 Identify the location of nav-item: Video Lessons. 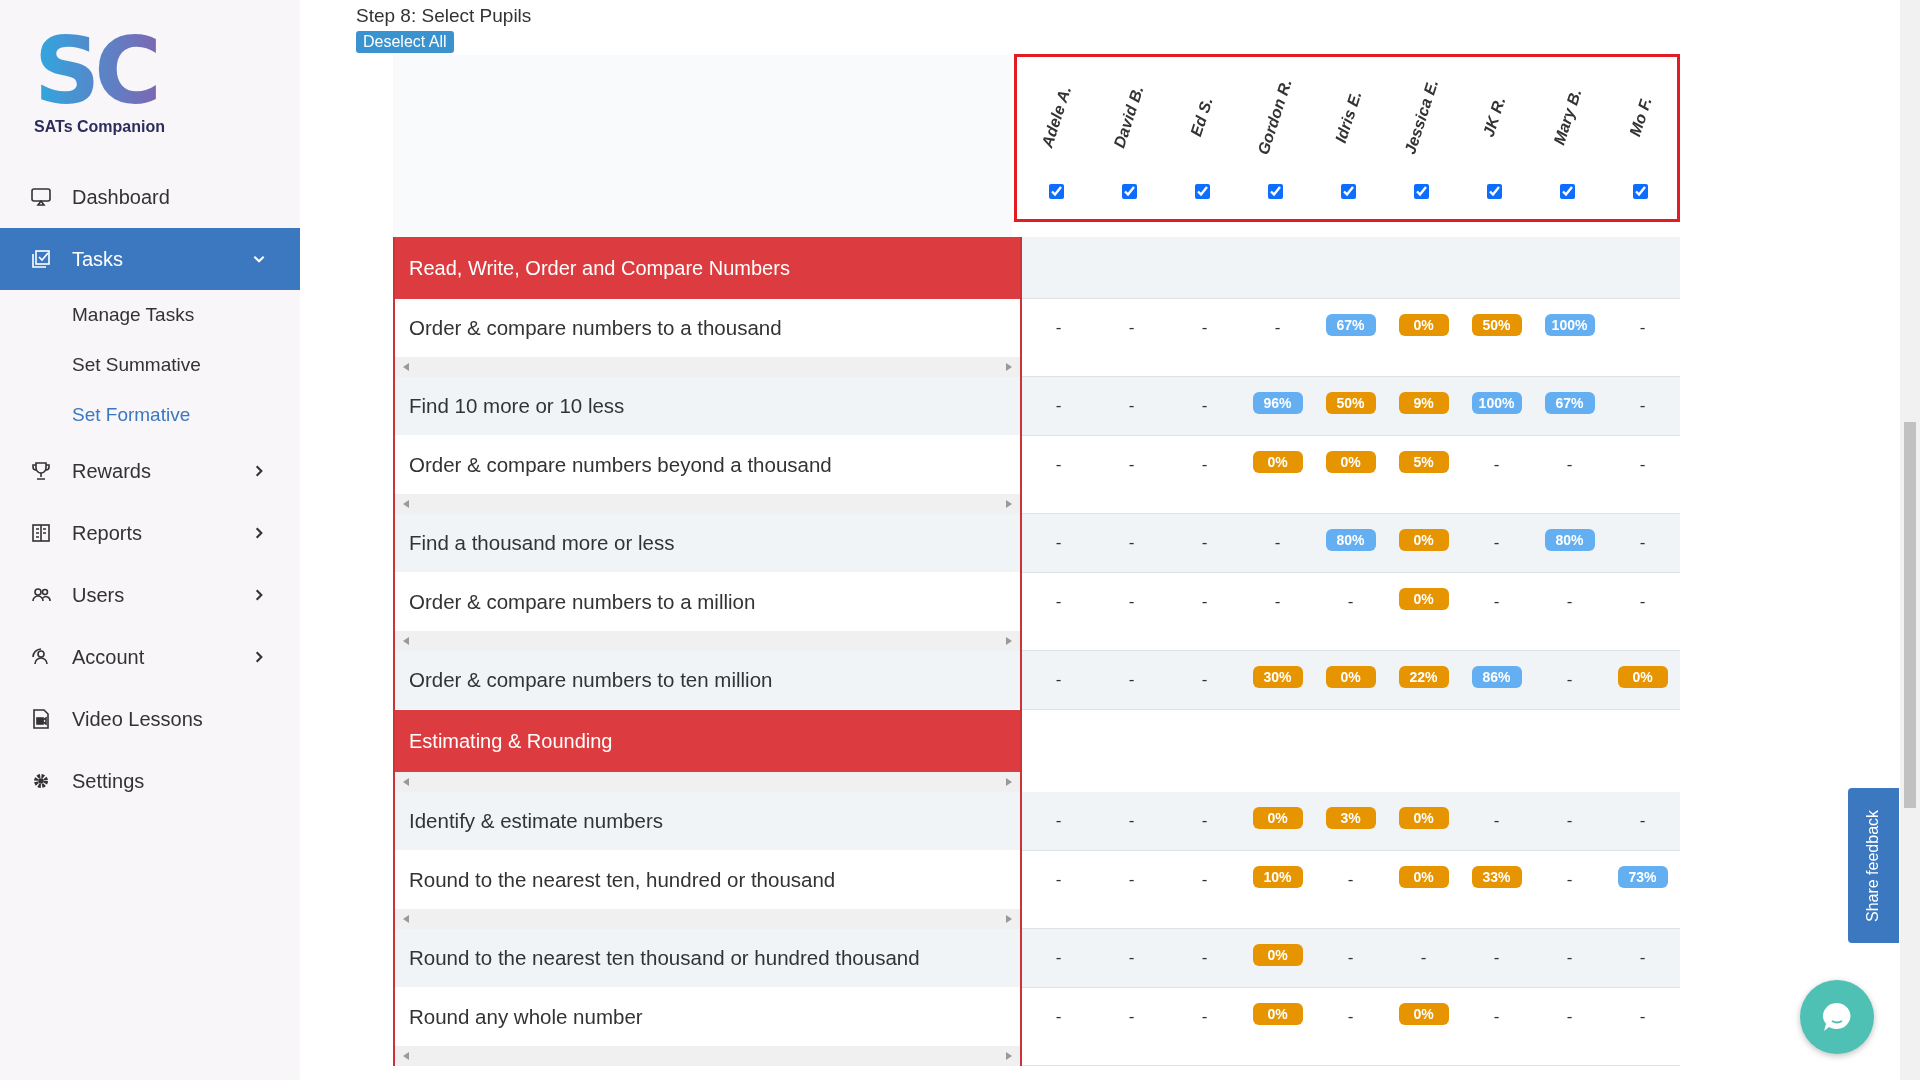
(150, 719).